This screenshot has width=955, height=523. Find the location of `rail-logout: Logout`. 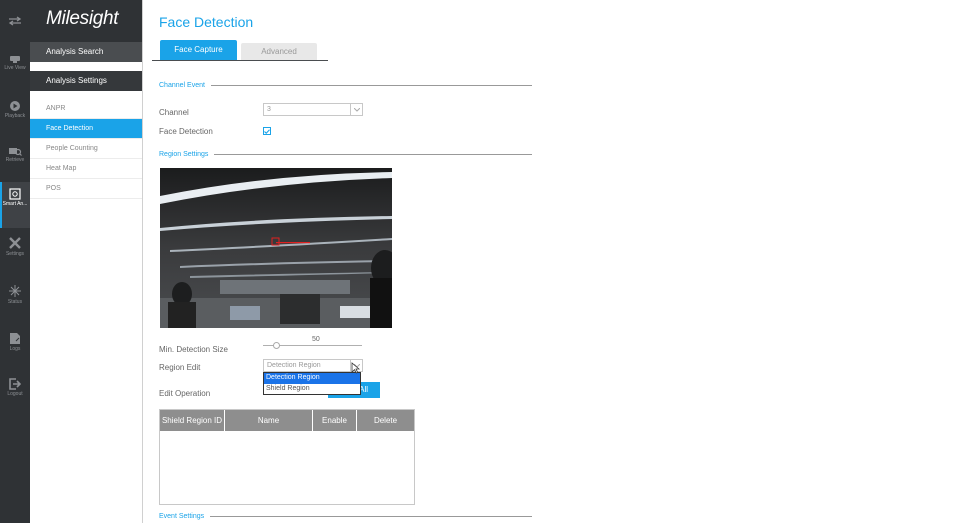

rail-logout: Logout is located at coordinates (15, 395).